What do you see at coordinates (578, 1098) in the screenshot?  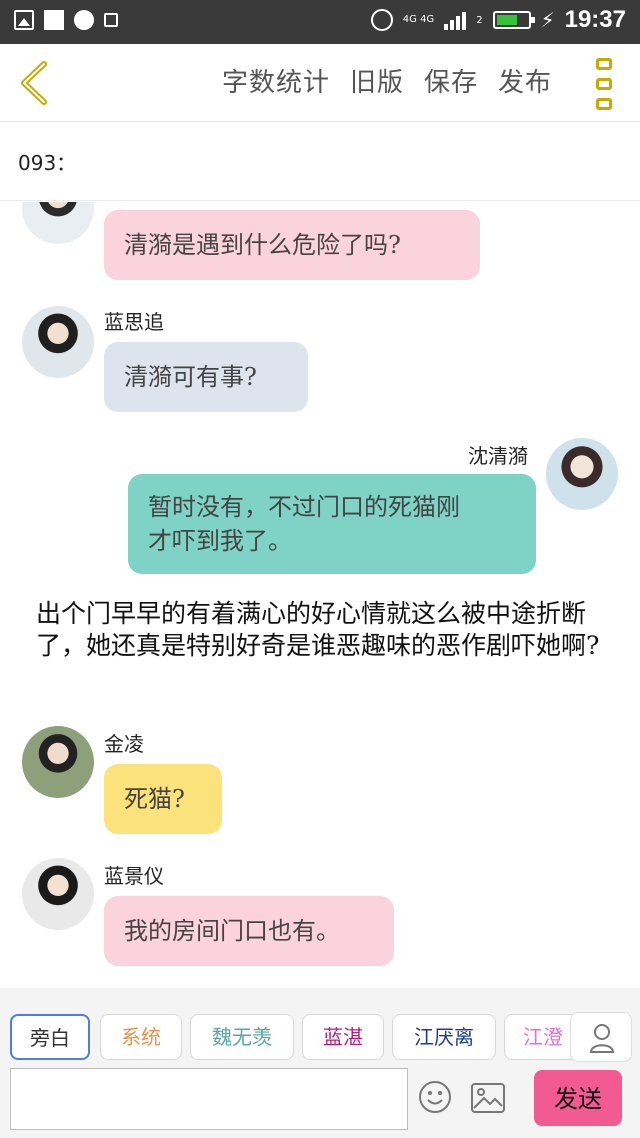 I see `send-button: 发送` at bounding box center [578, 1098].